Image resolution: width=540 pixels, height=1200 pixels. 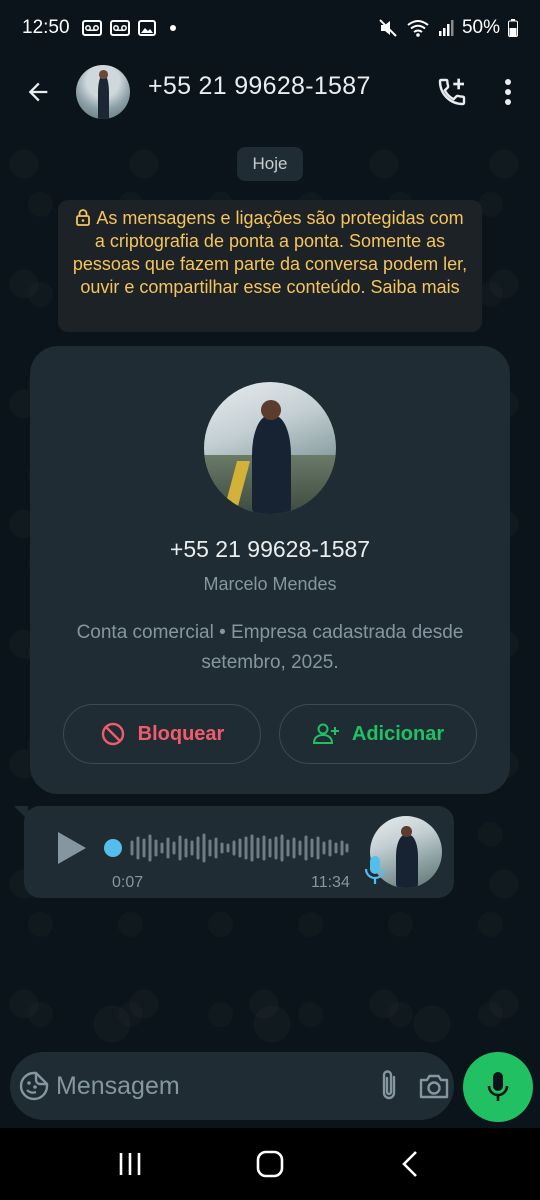 What do you see at coordinates (325, 733) in the screenshot?
I see `add-person-icon` at bounding box center [325, 733].